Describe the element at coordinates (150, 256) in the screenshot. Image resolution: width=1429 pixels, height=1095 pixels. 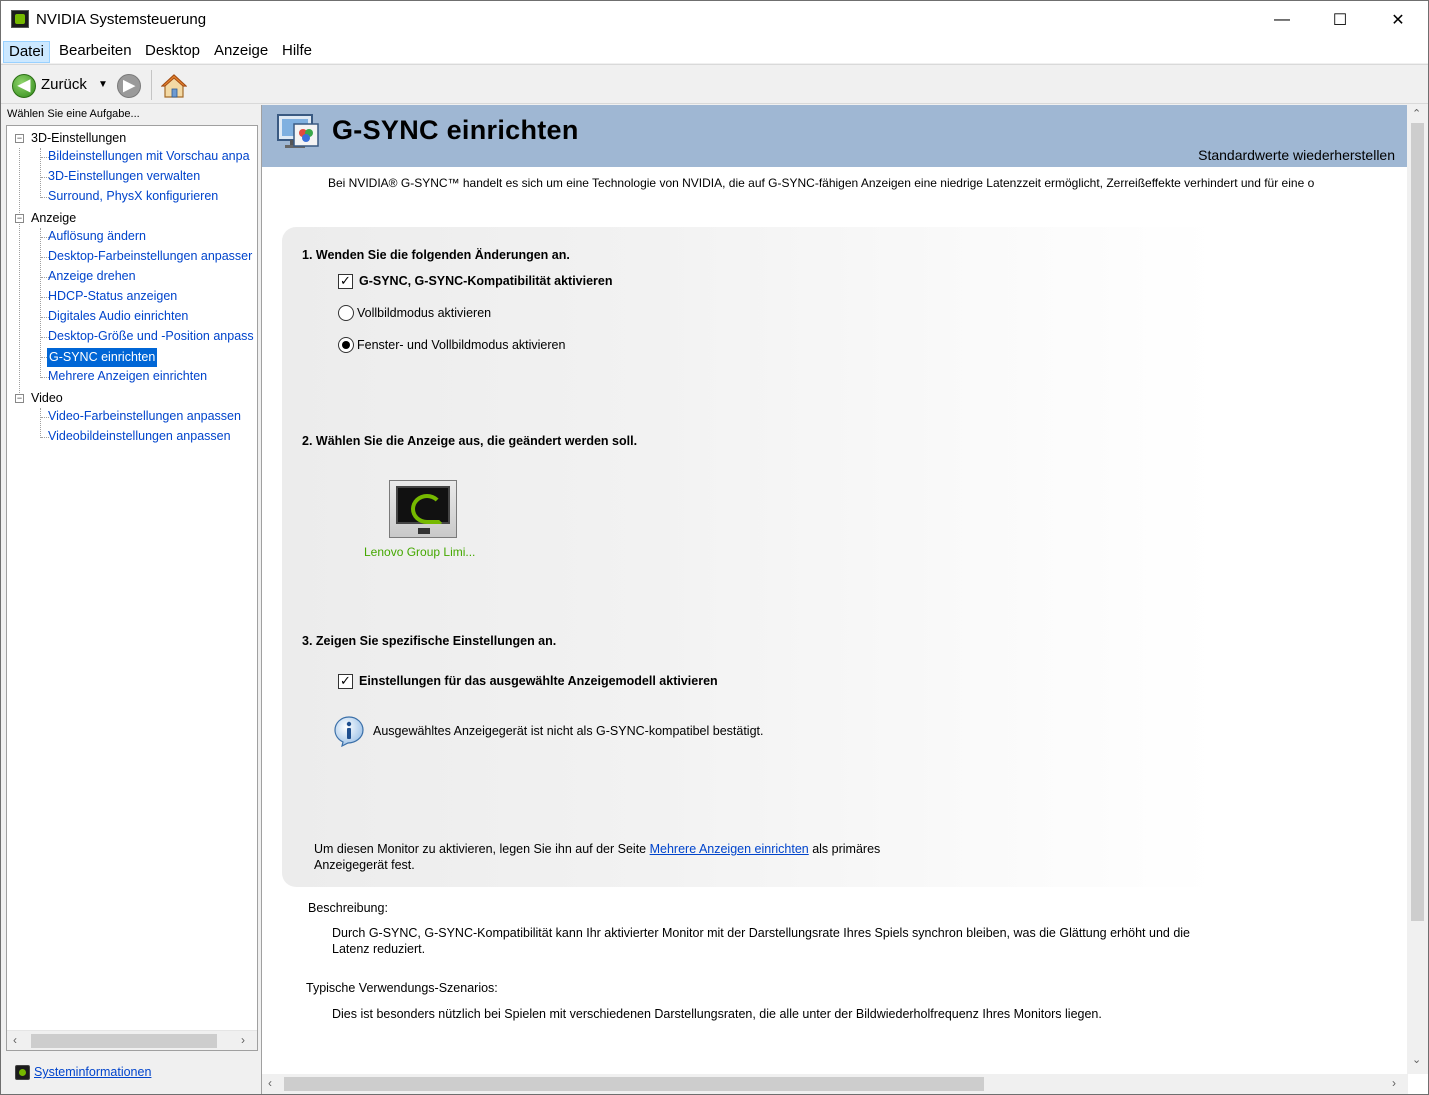
I see `tree-item-desktop-color: Desktop-Farbeinstellungen anpasser` at that location.